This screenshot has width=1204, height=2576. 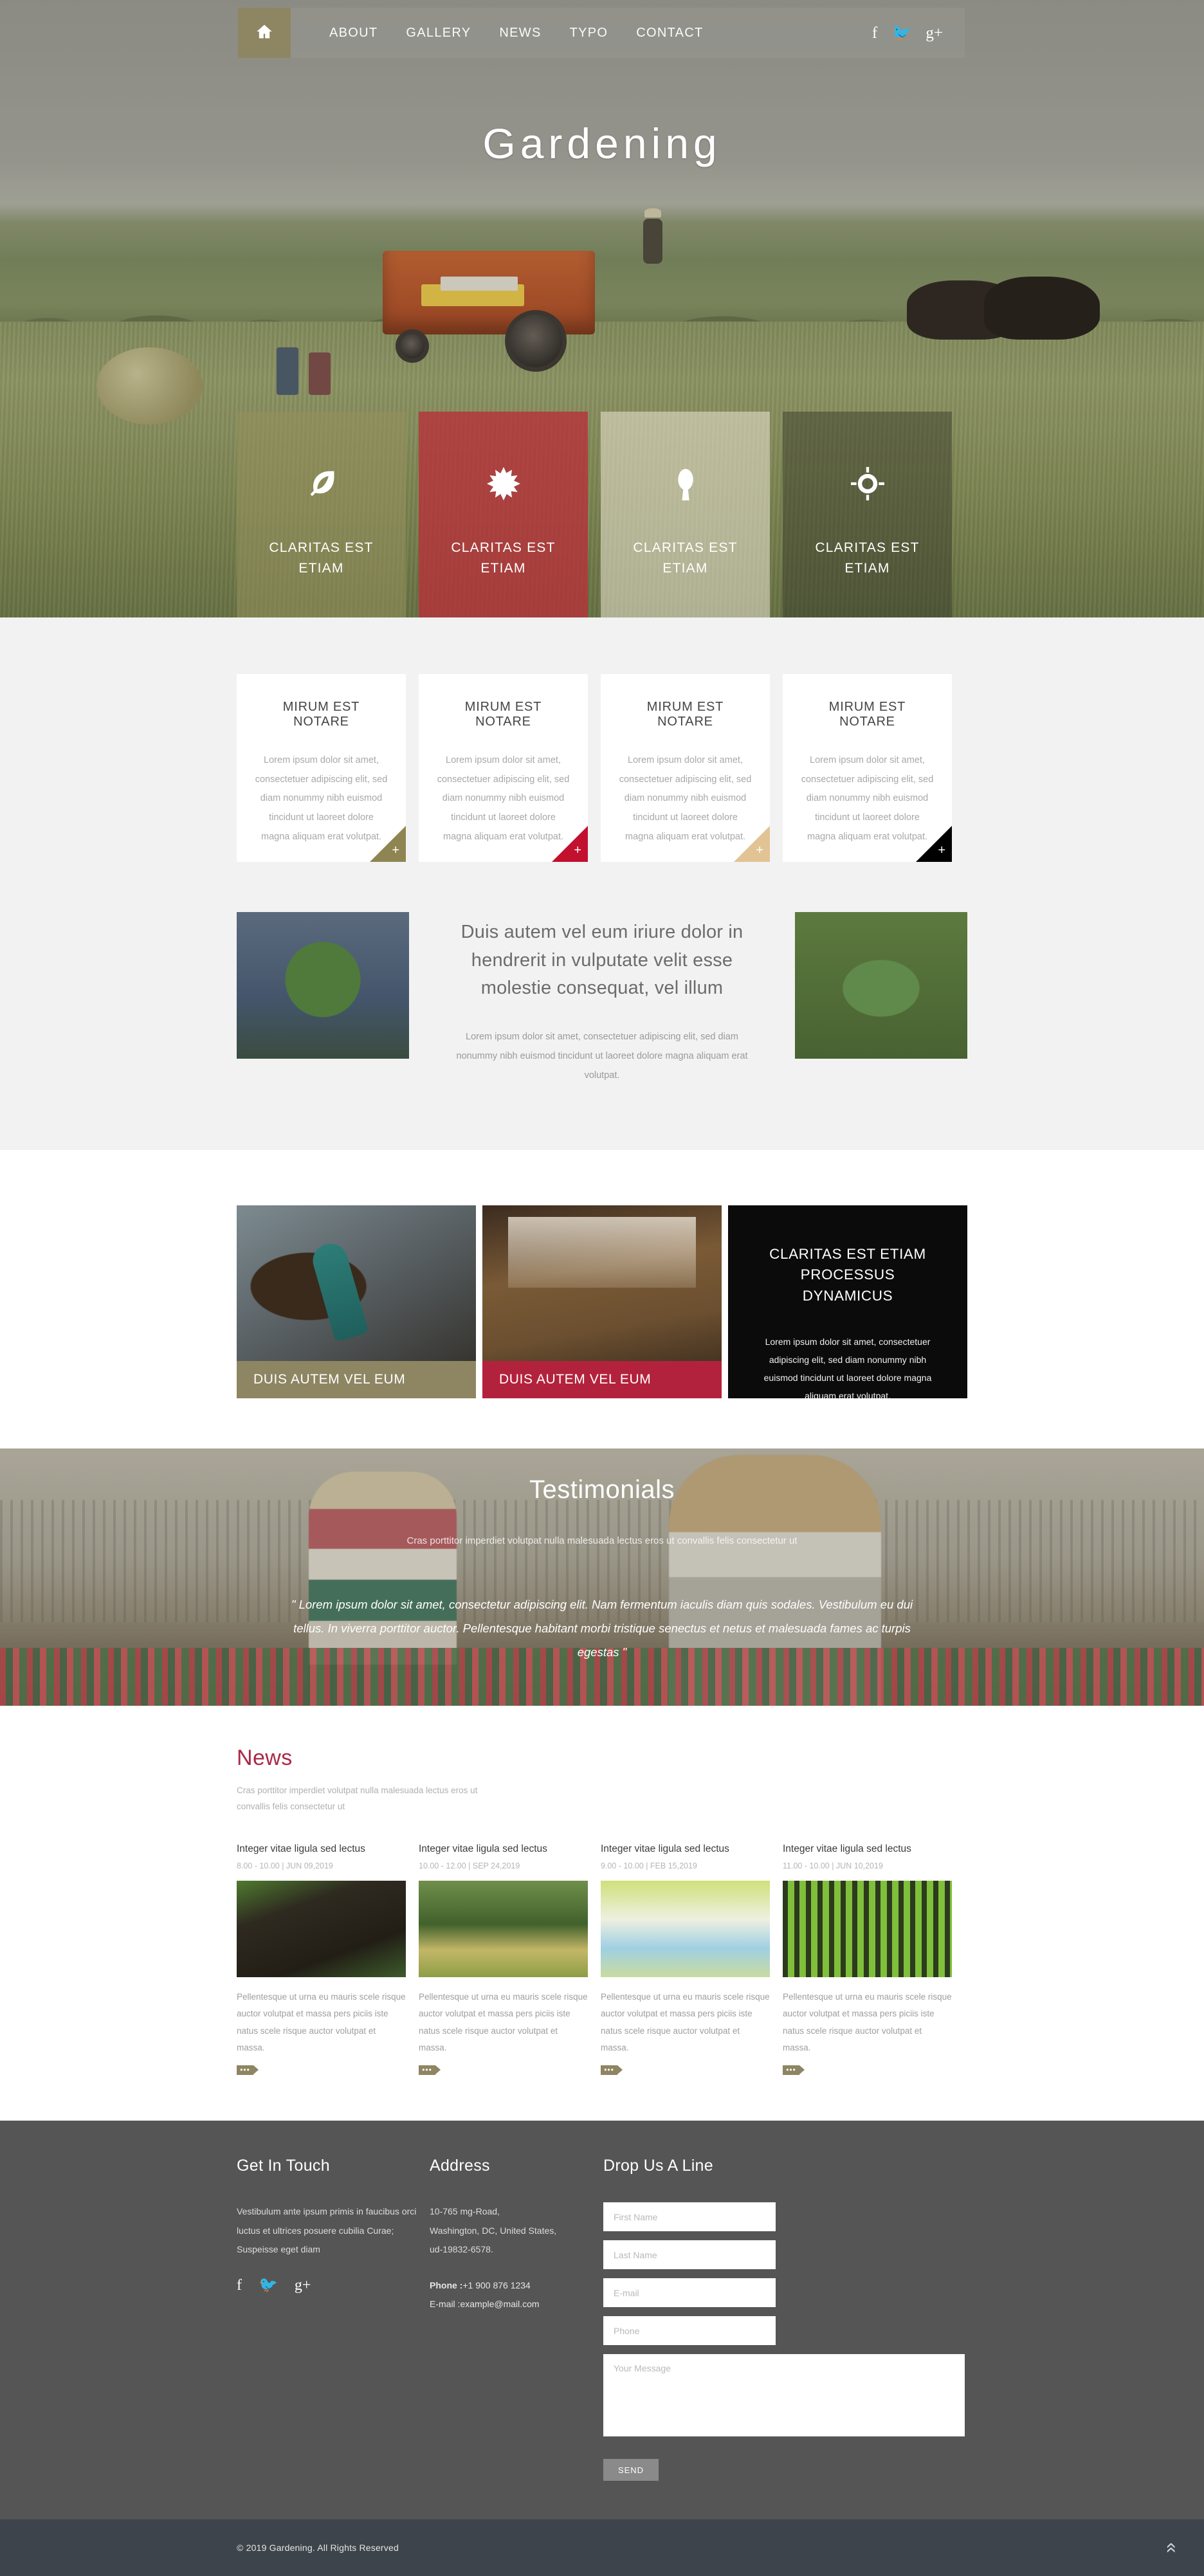 What do you see at coordinates (470, 1866) in the screenshot?
I see `news-item-meta-2: 10.00 - 12.00 | SEP 24,2019` at bounding box center [470, 1866].